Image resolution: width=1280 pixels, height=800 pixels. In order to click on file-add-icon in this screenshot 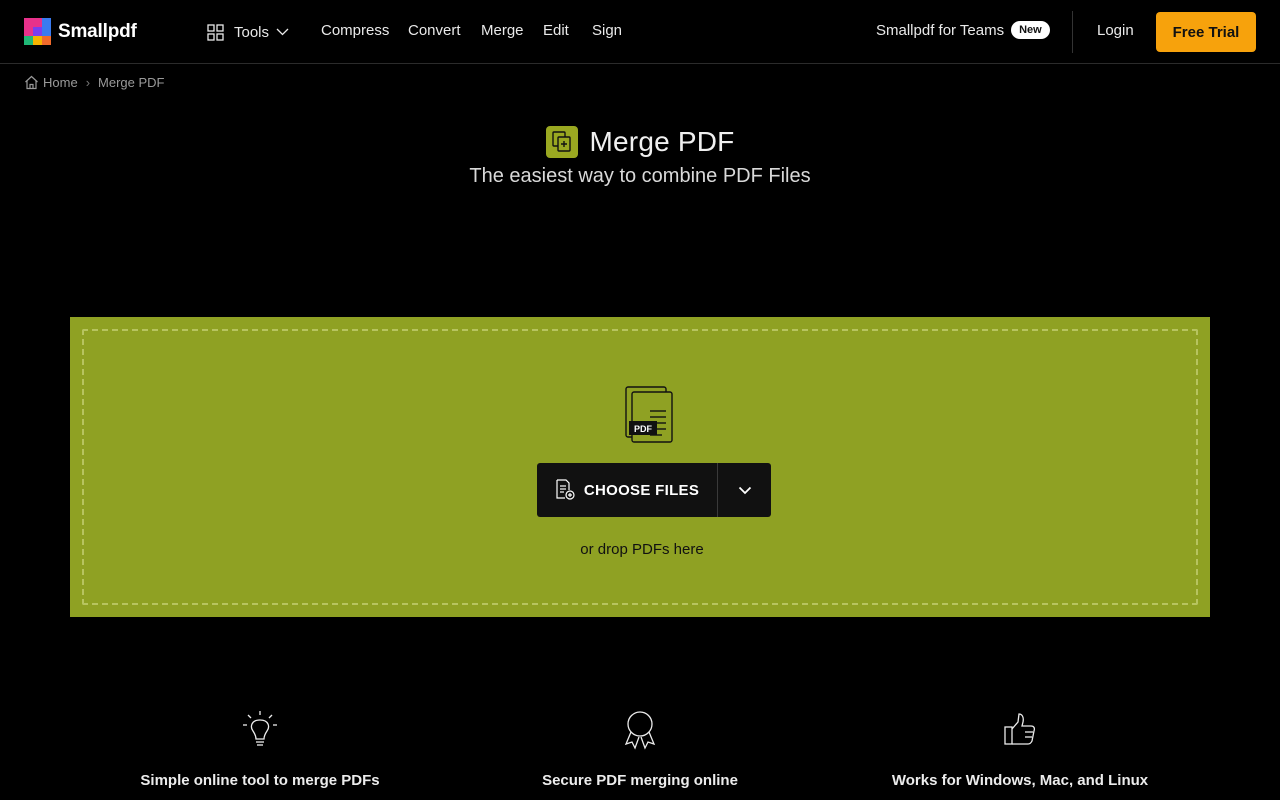, I will do `click(565, 489)`.